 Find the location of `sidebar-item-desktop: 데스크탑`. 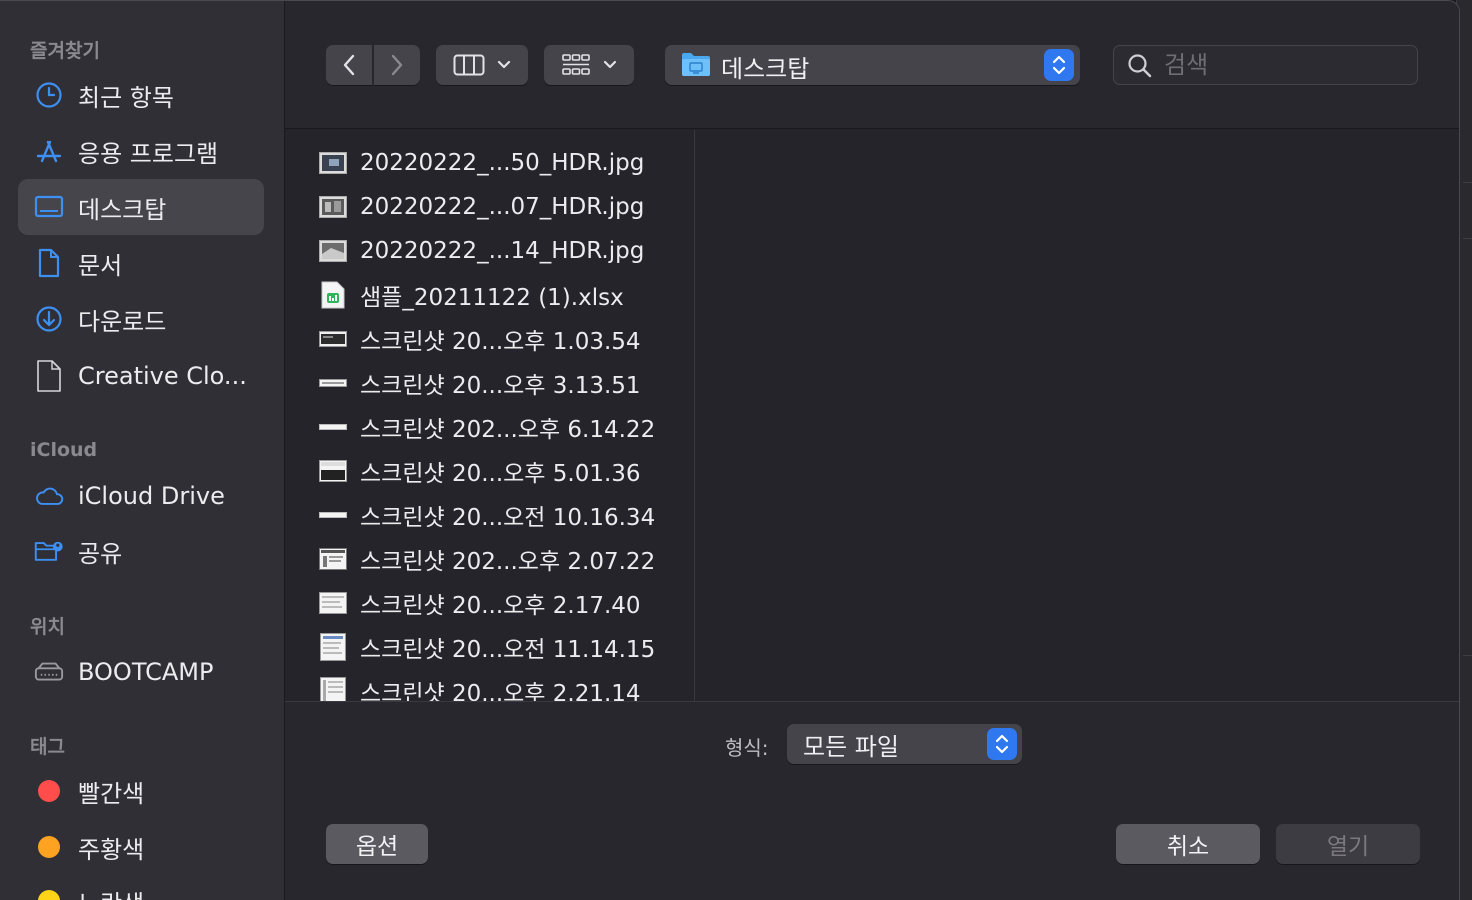

sidebar-item-desktop: 데스크탑 is located at coordinates (141, 207).